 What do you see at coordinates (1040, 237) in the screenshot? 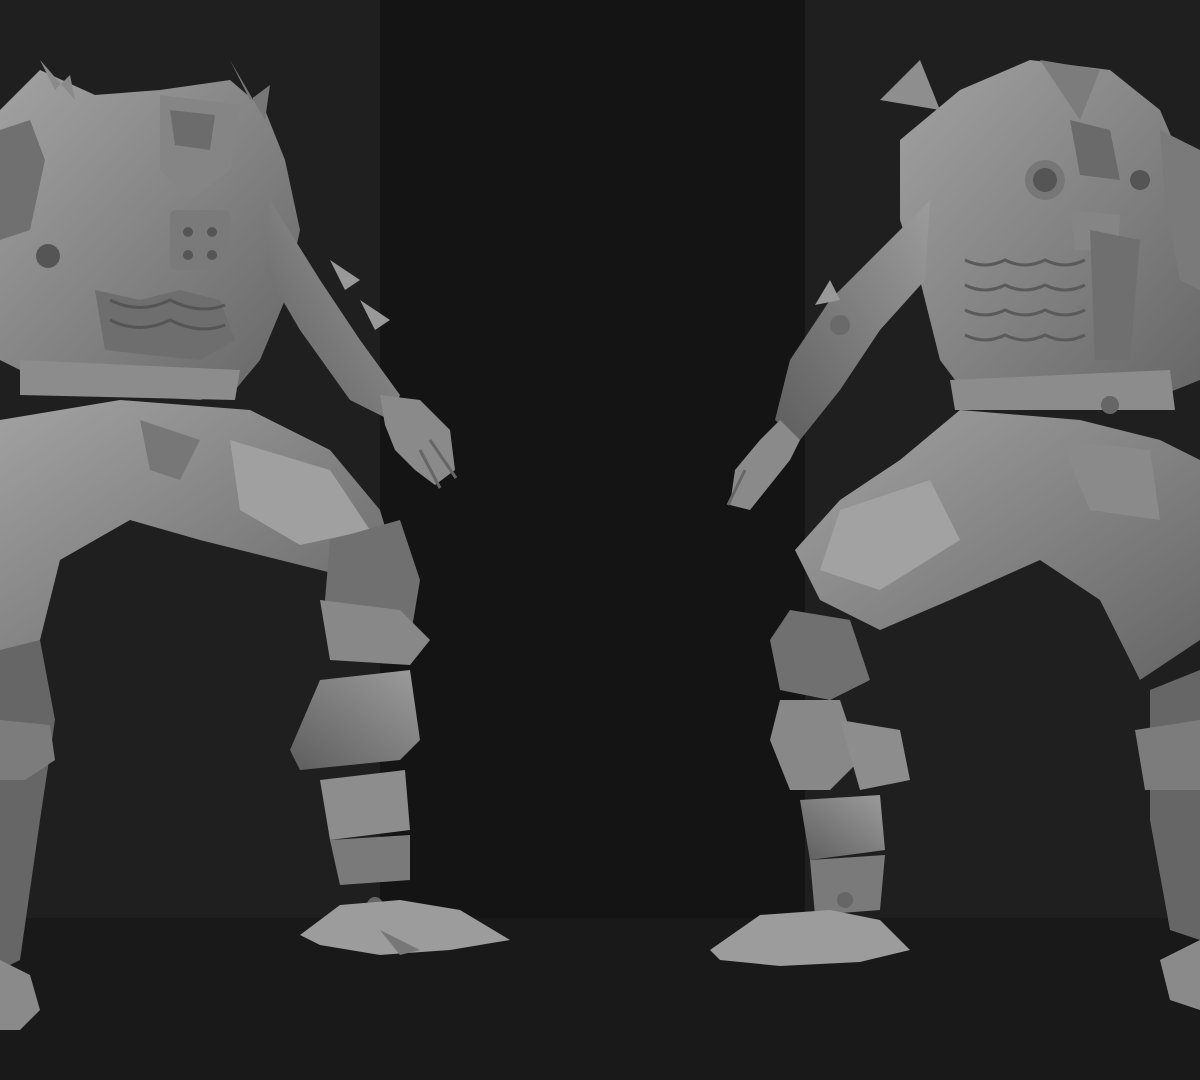
I see `back-torso` at bounding box center [1040, 237].